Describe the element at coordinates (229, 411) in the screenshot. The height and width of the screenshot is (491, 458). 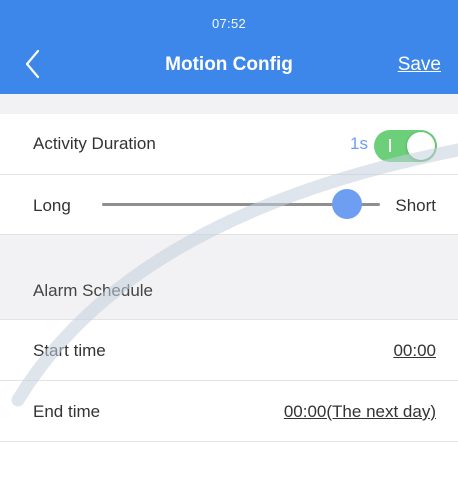
I see `end-time-row: End time 00:00(The next day)` at that location.